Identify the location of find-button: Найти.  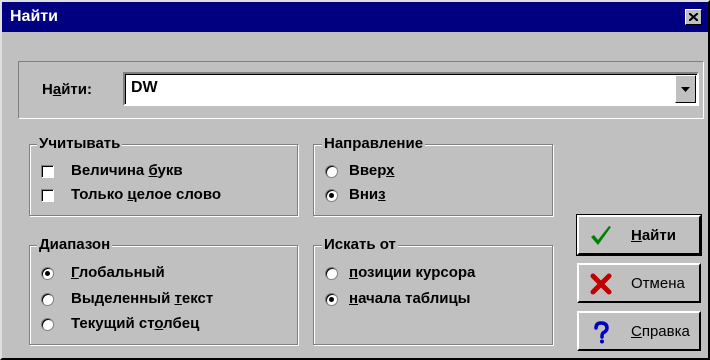
(639, 235).